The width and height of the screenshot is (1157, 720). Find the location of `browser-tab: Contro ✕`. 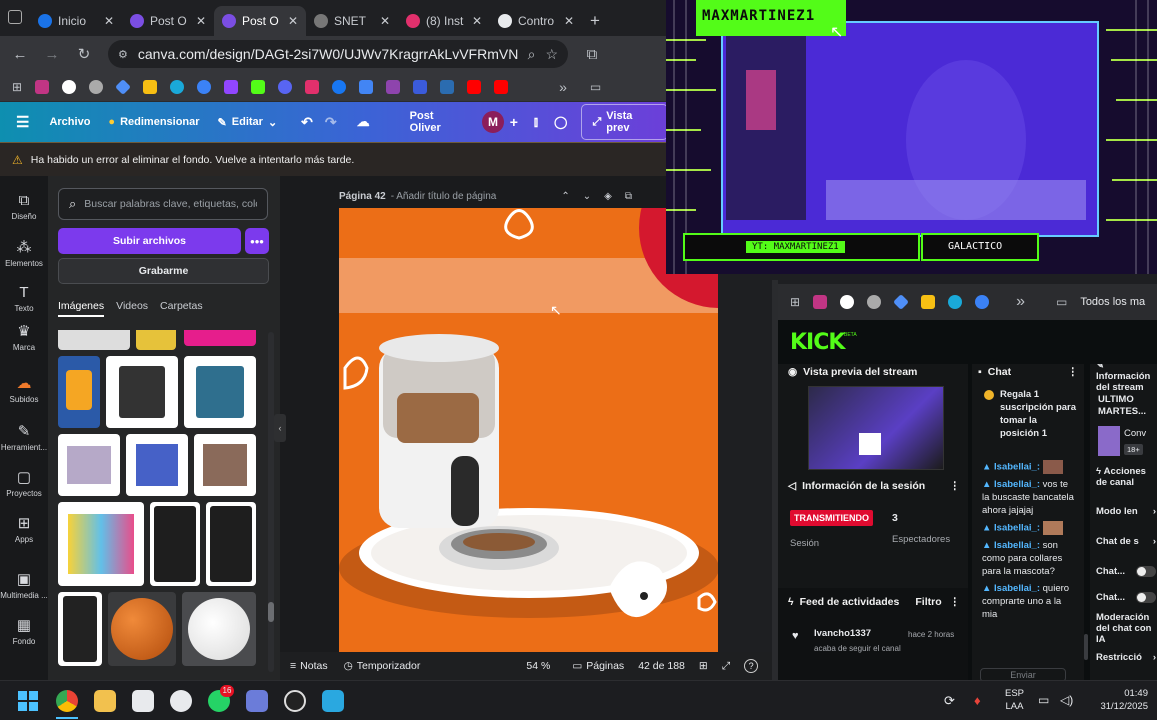

browser-tab: Contro ✕ is located at coordinates (536, 21).